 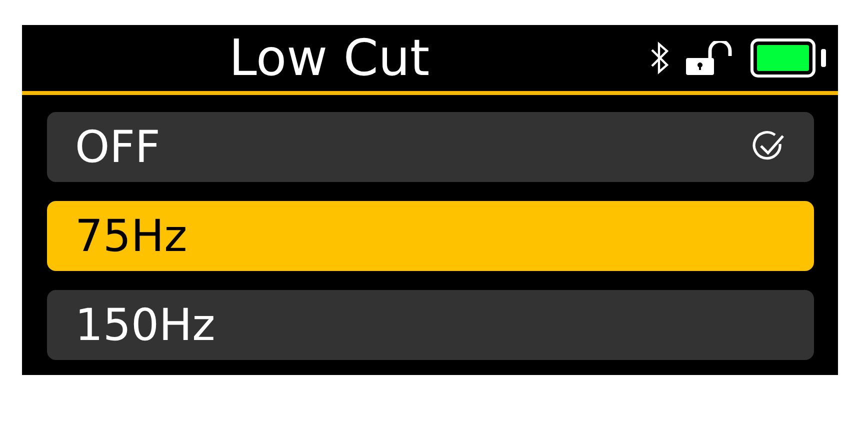 What do you see at coordinates (710, 58) in the screenshot?
I see `unlocked-padlock-icon` at bounding box center [710, 58].